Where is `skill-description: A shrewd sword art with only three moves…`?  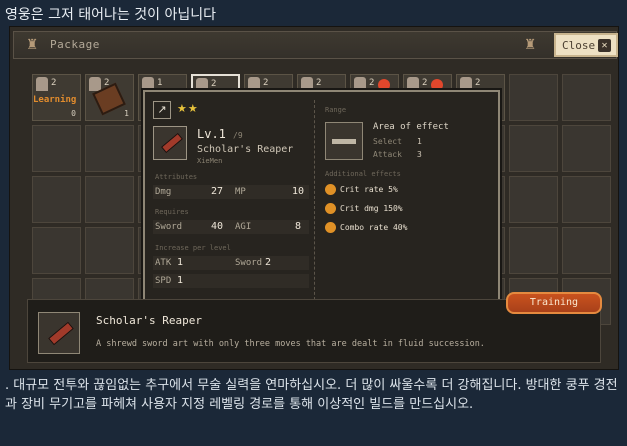 skill-description: A shrewd sword art with only three moves… is located at coordinates (290, 344).